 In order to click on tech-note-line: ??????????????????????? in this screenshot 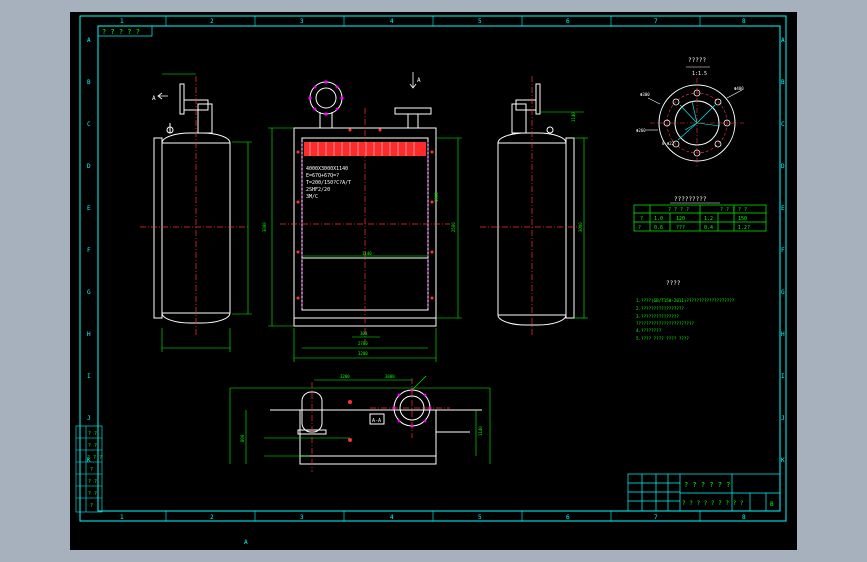, I will do `click(665, 323)`.